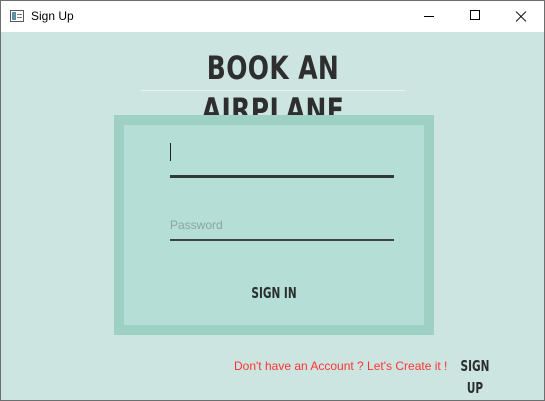 This screenshot has width=545, height=401. I want to click on app-window-icon, so click(17, 16).